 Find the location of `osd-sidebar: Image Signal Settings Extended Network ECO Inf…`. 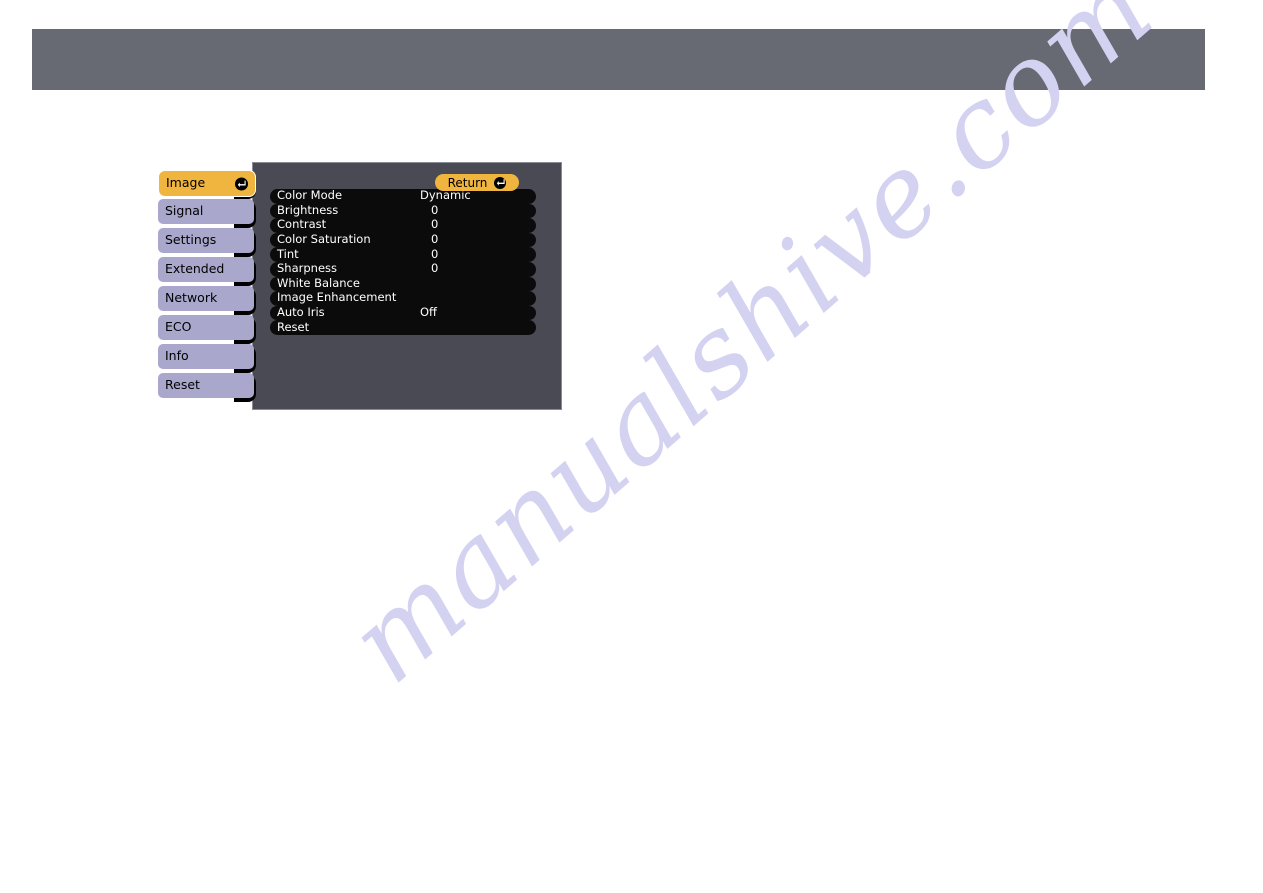

osd-sidebar: Image Signal Settings Extended Network ECO Inf… is located at coordinates (210, 286).